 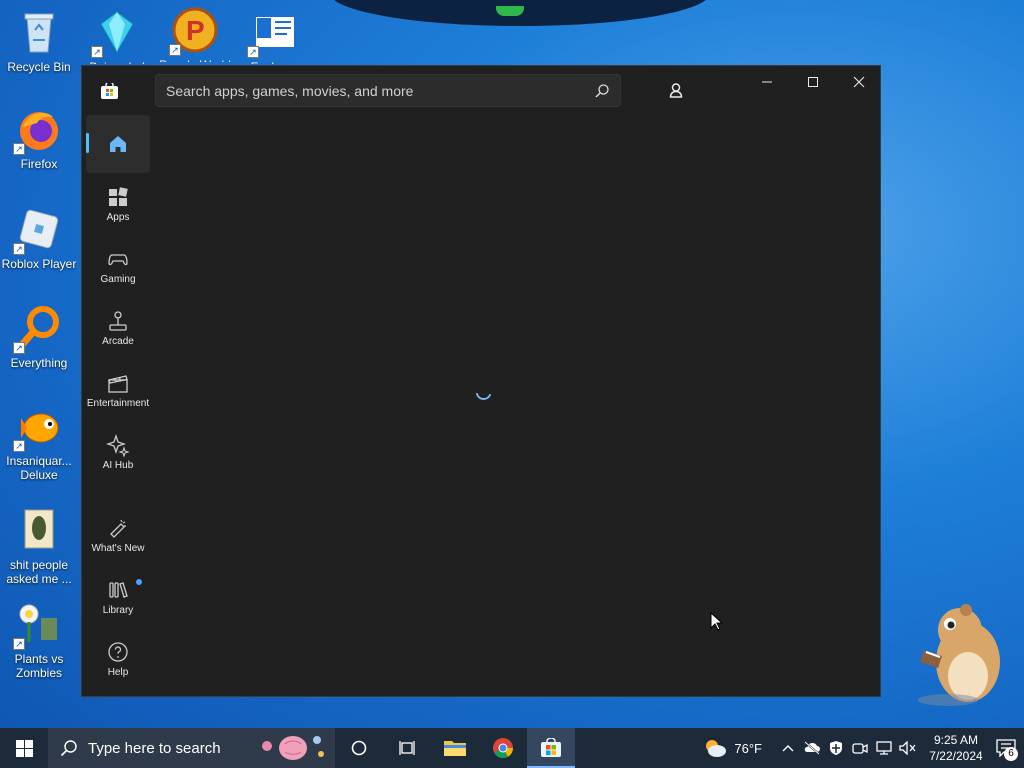 I want to click on action-center-button: 6, so click(x=1006, y=748).